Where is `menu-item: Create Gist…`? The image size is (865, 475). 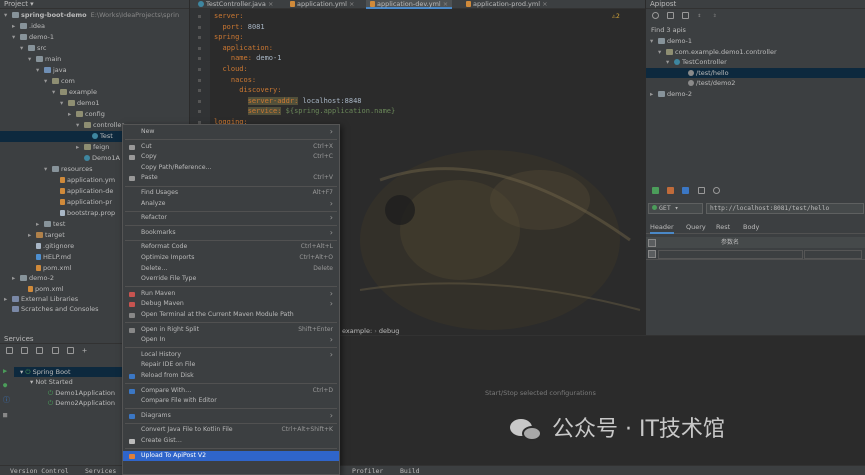
menu-item: Create Gist… is located at coordinates (231, 441).